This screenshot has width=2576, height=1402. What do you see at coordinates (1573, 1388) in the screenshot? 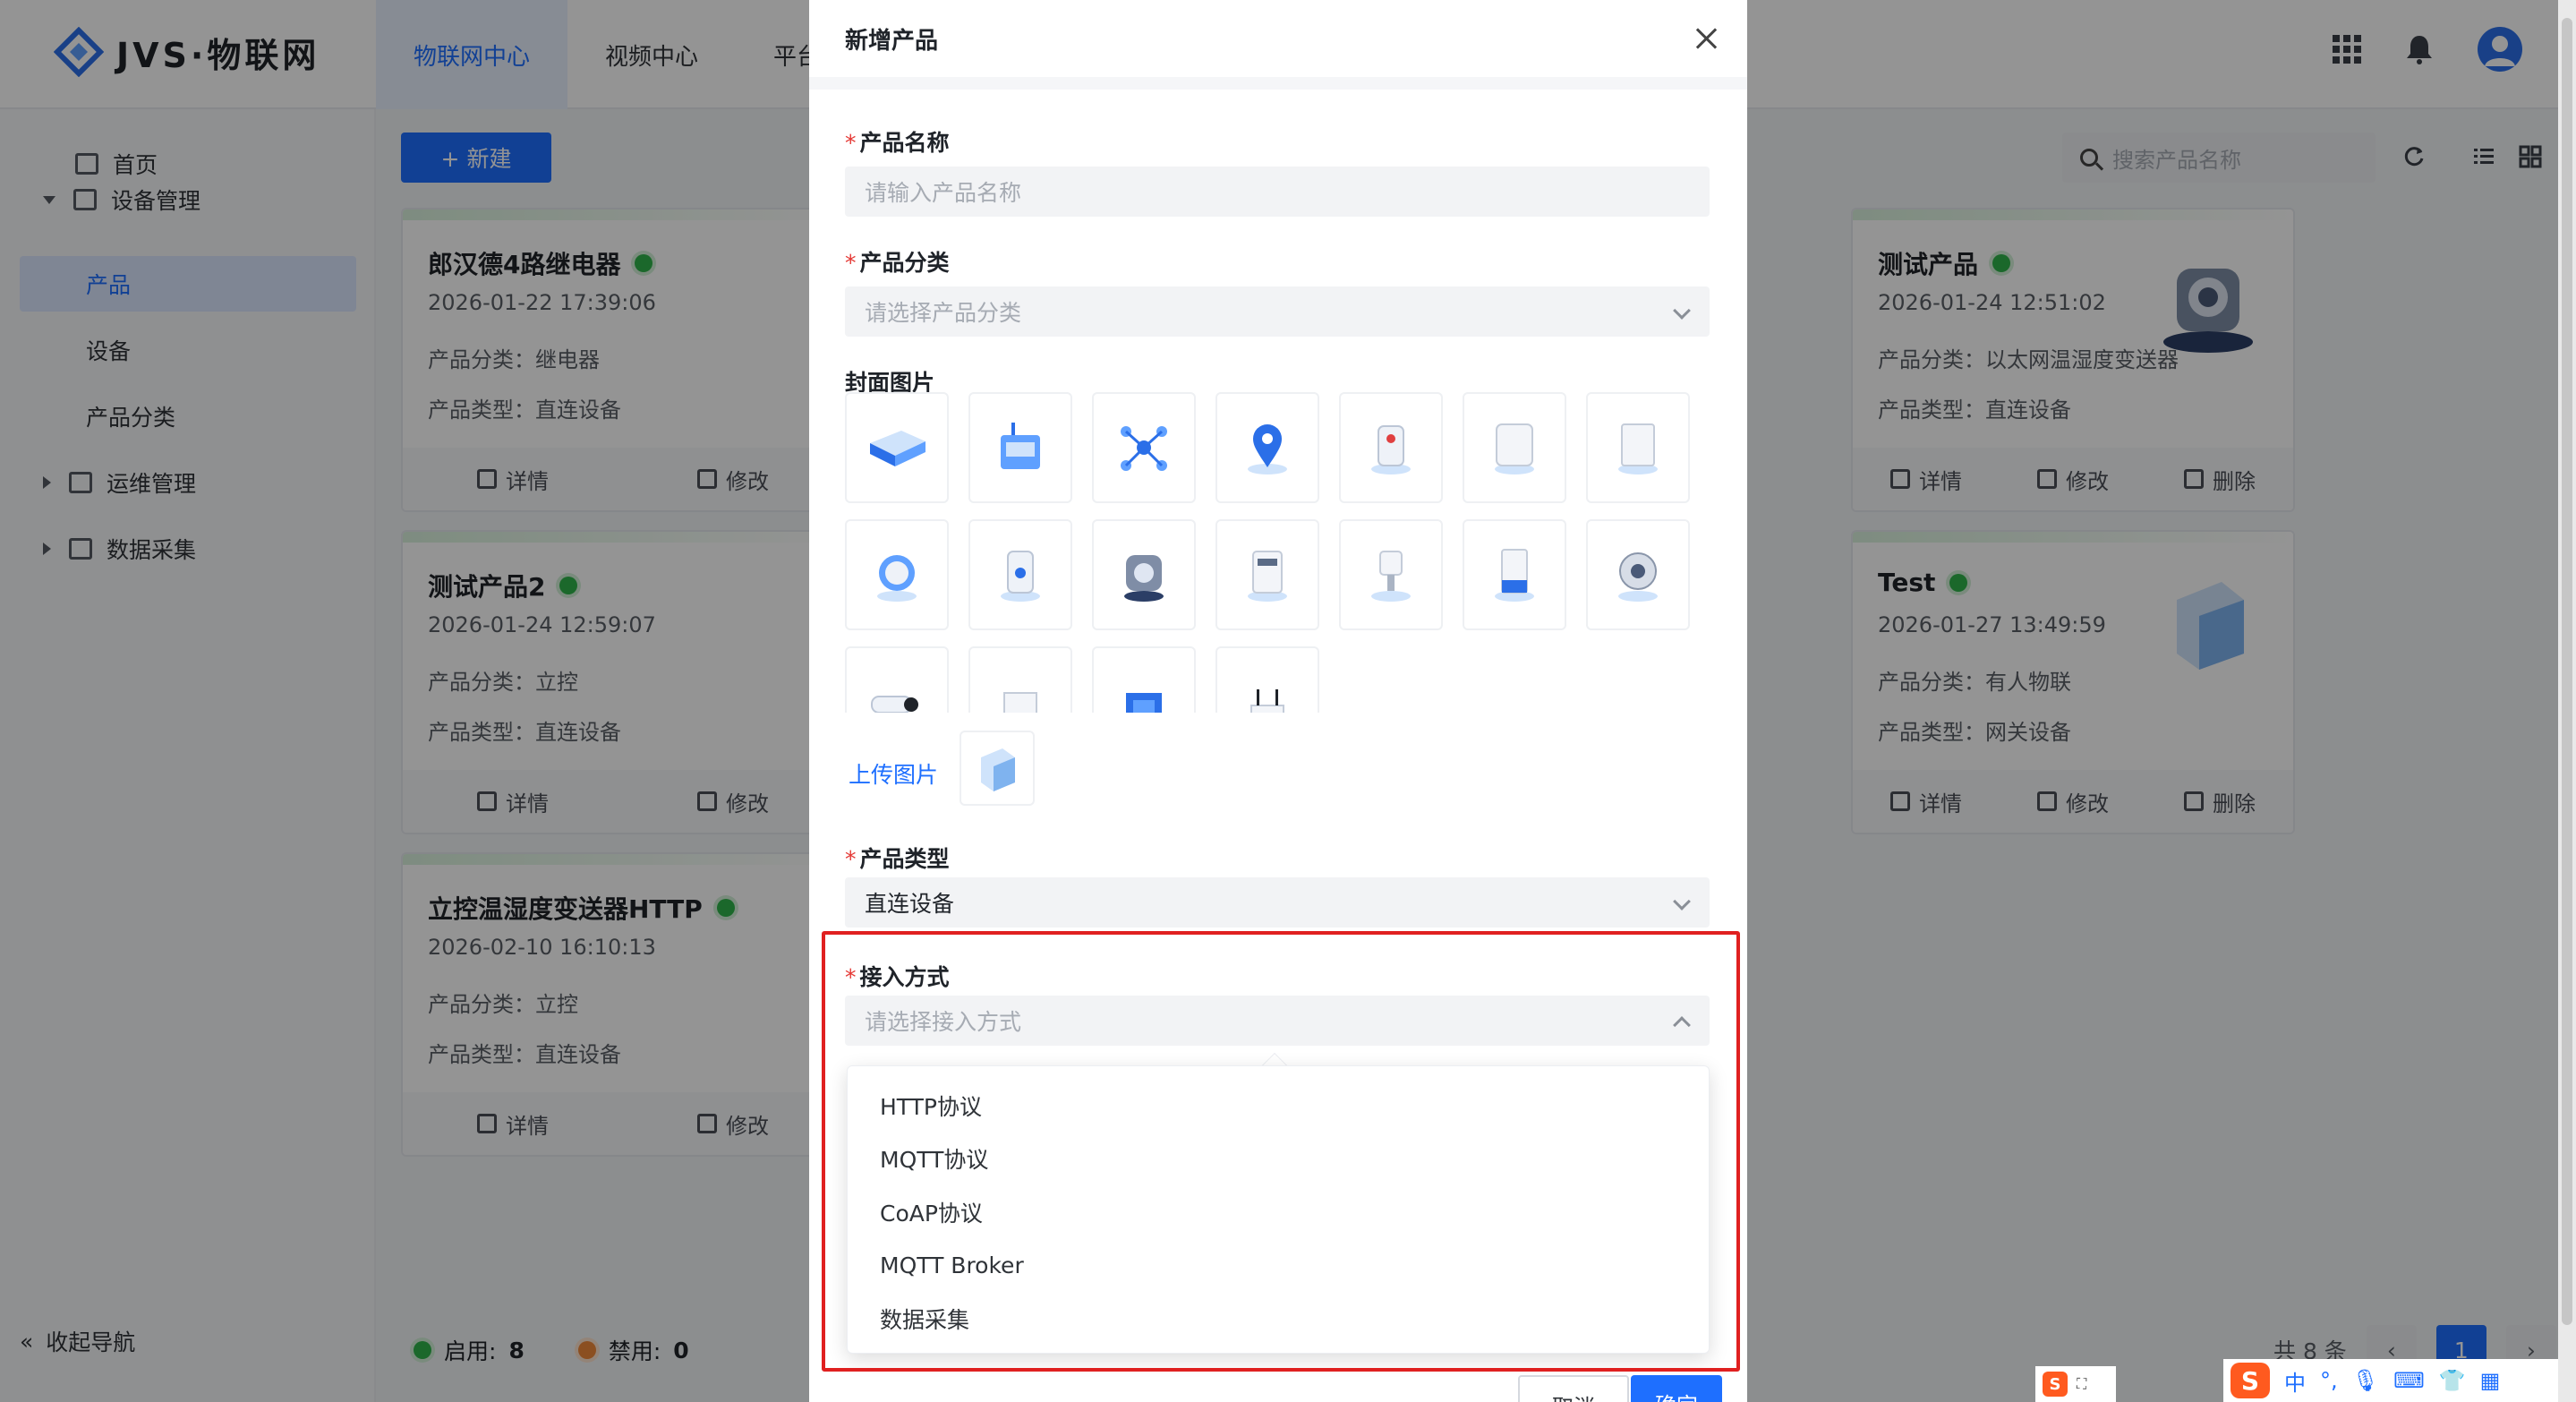
I see `cancel-button: 取消` at bounding box center [1573, 1388].